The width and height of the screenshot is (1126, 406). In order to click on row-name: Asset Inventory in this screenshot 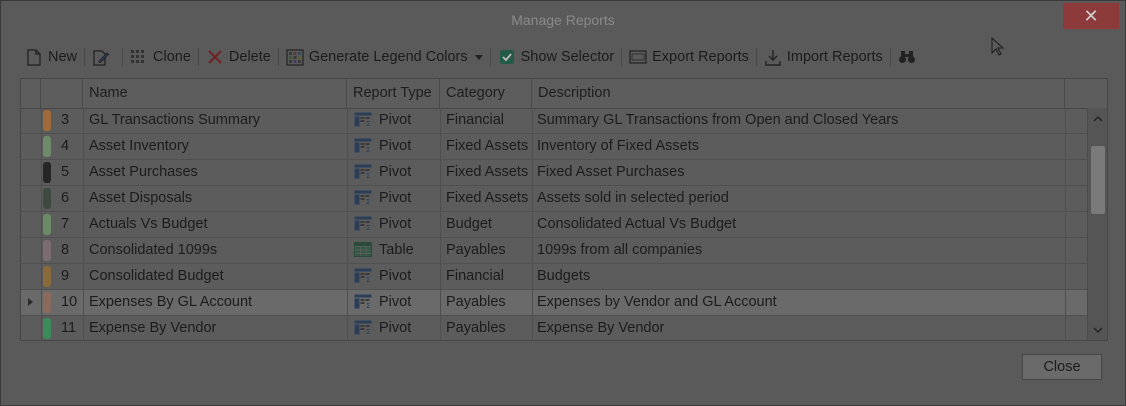, I will do `click(217, 146)`.